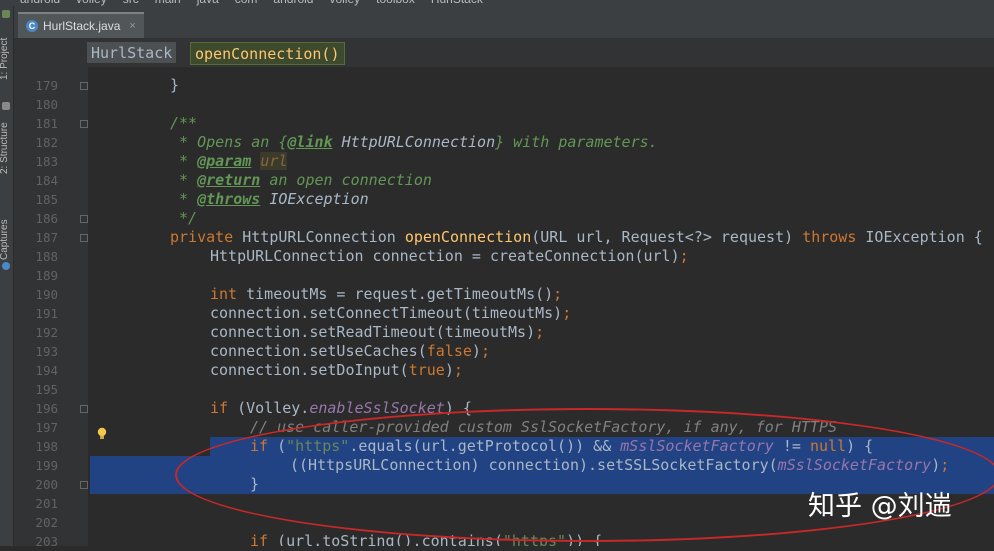 The width and height of the screenshot is (994, 551). What do you see at coordinates (228, 294) in the screenshot?
I see `code-token: int` at bounding box center [228, 294].